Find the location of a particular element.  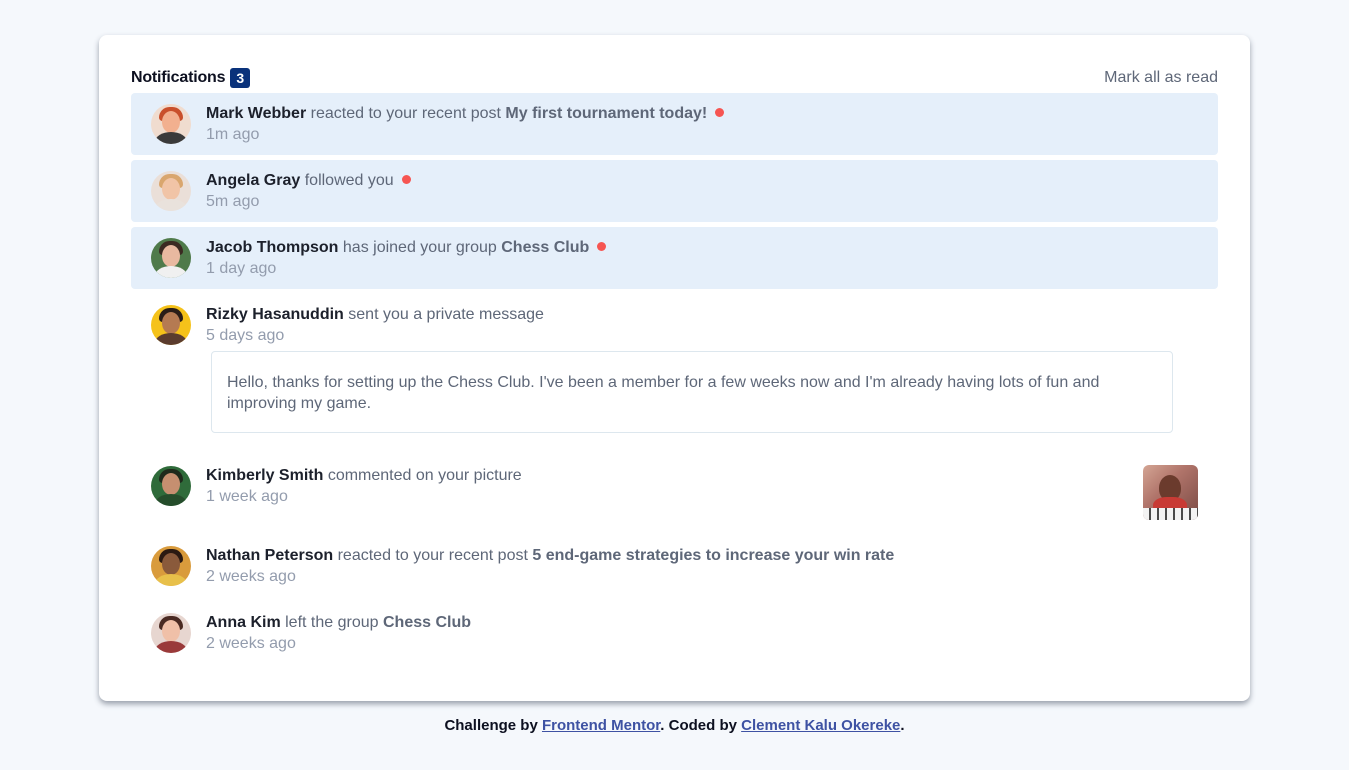

page-title: Notifications is located at coordinates (178, 77).